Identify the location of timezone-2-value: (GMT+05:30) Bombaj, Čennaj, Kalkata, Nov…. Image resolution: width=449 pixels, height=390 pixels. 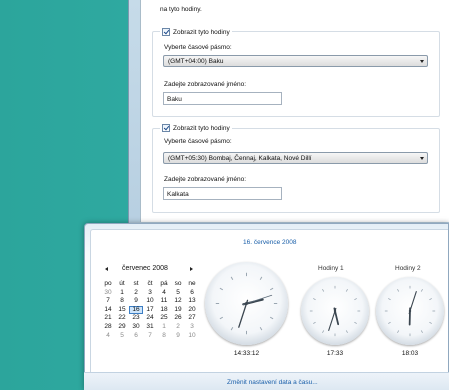
(240, 158).